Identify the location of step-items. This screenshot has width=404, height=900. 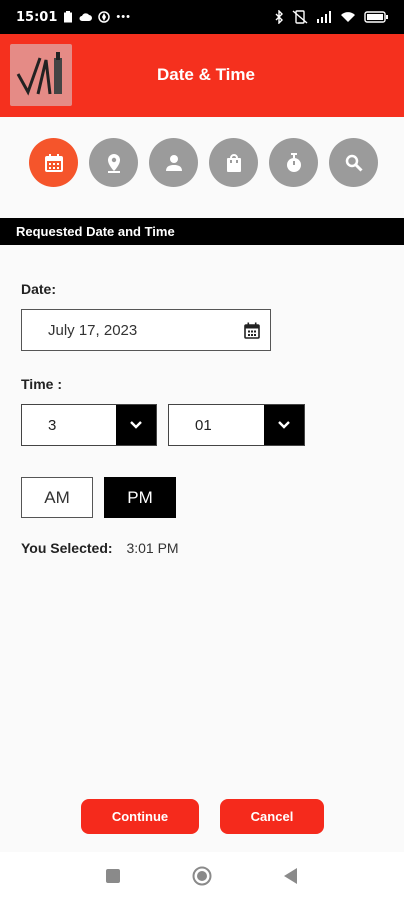
(233, 162).